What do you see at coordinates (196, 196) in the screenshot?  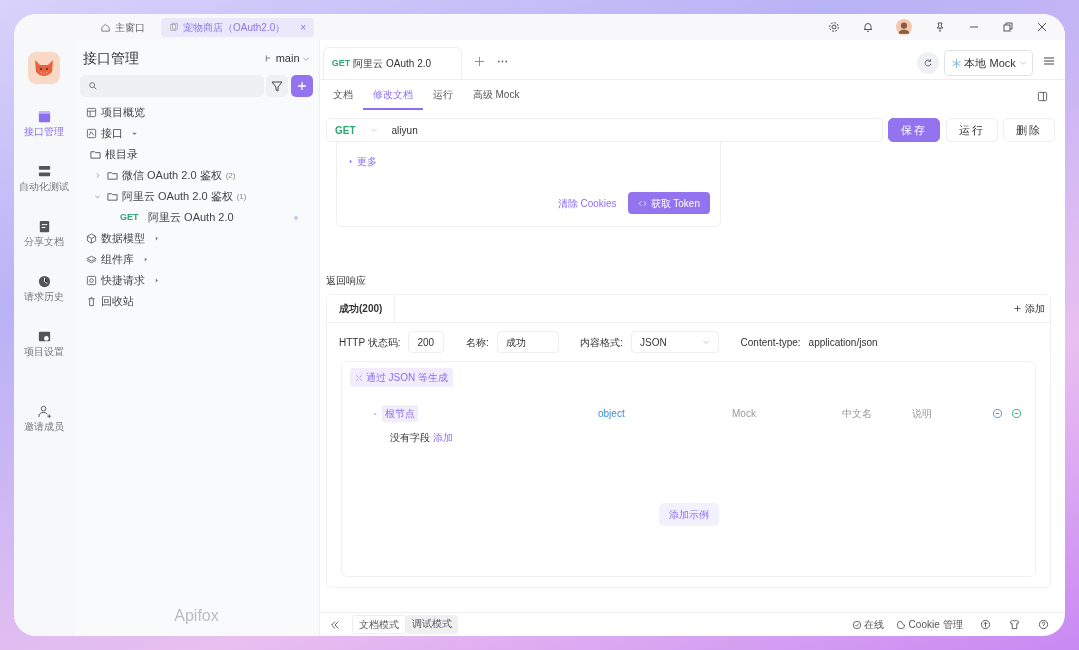 I see `tree-item: 阿里云 OAuth 2.0 鉴权 (1)` at bounding box center [196, 196].